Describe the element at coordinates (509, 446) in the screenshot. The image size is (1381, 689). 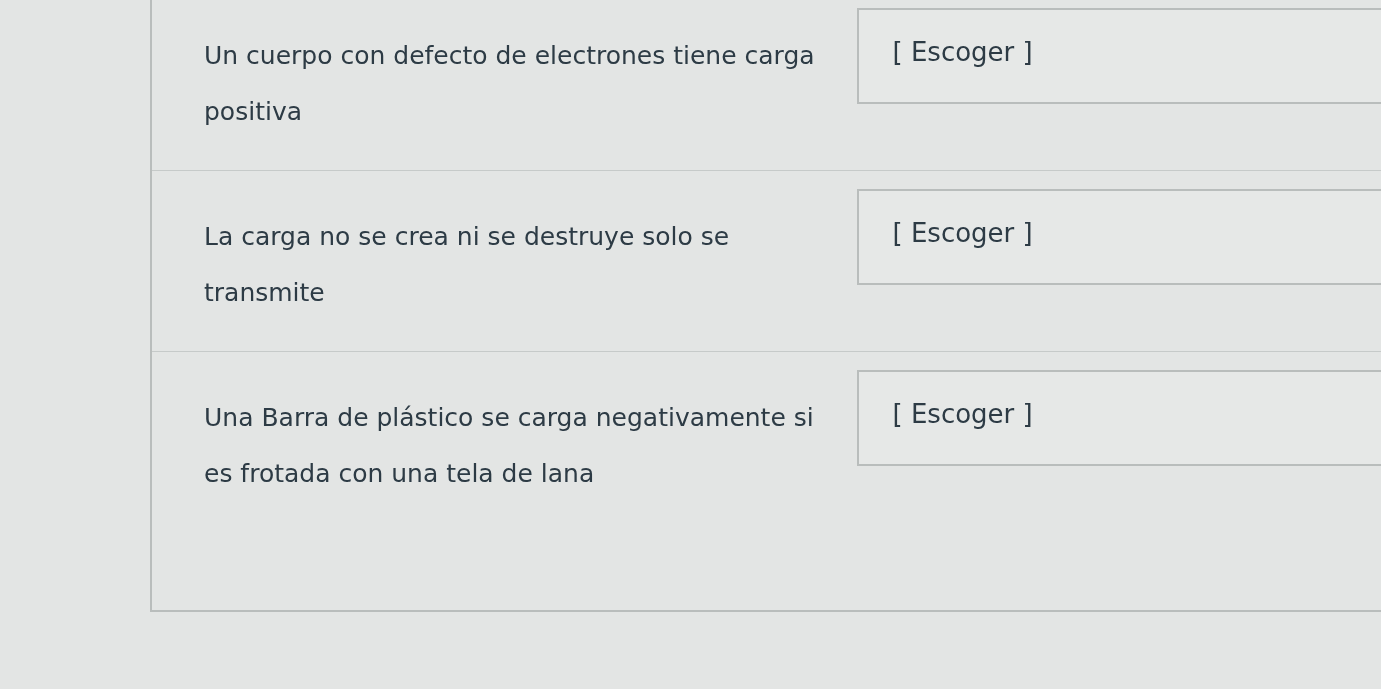
I see `question-text: Una Barra de plástico se carga negativamente si es frotada con una tela de lana` at that location.